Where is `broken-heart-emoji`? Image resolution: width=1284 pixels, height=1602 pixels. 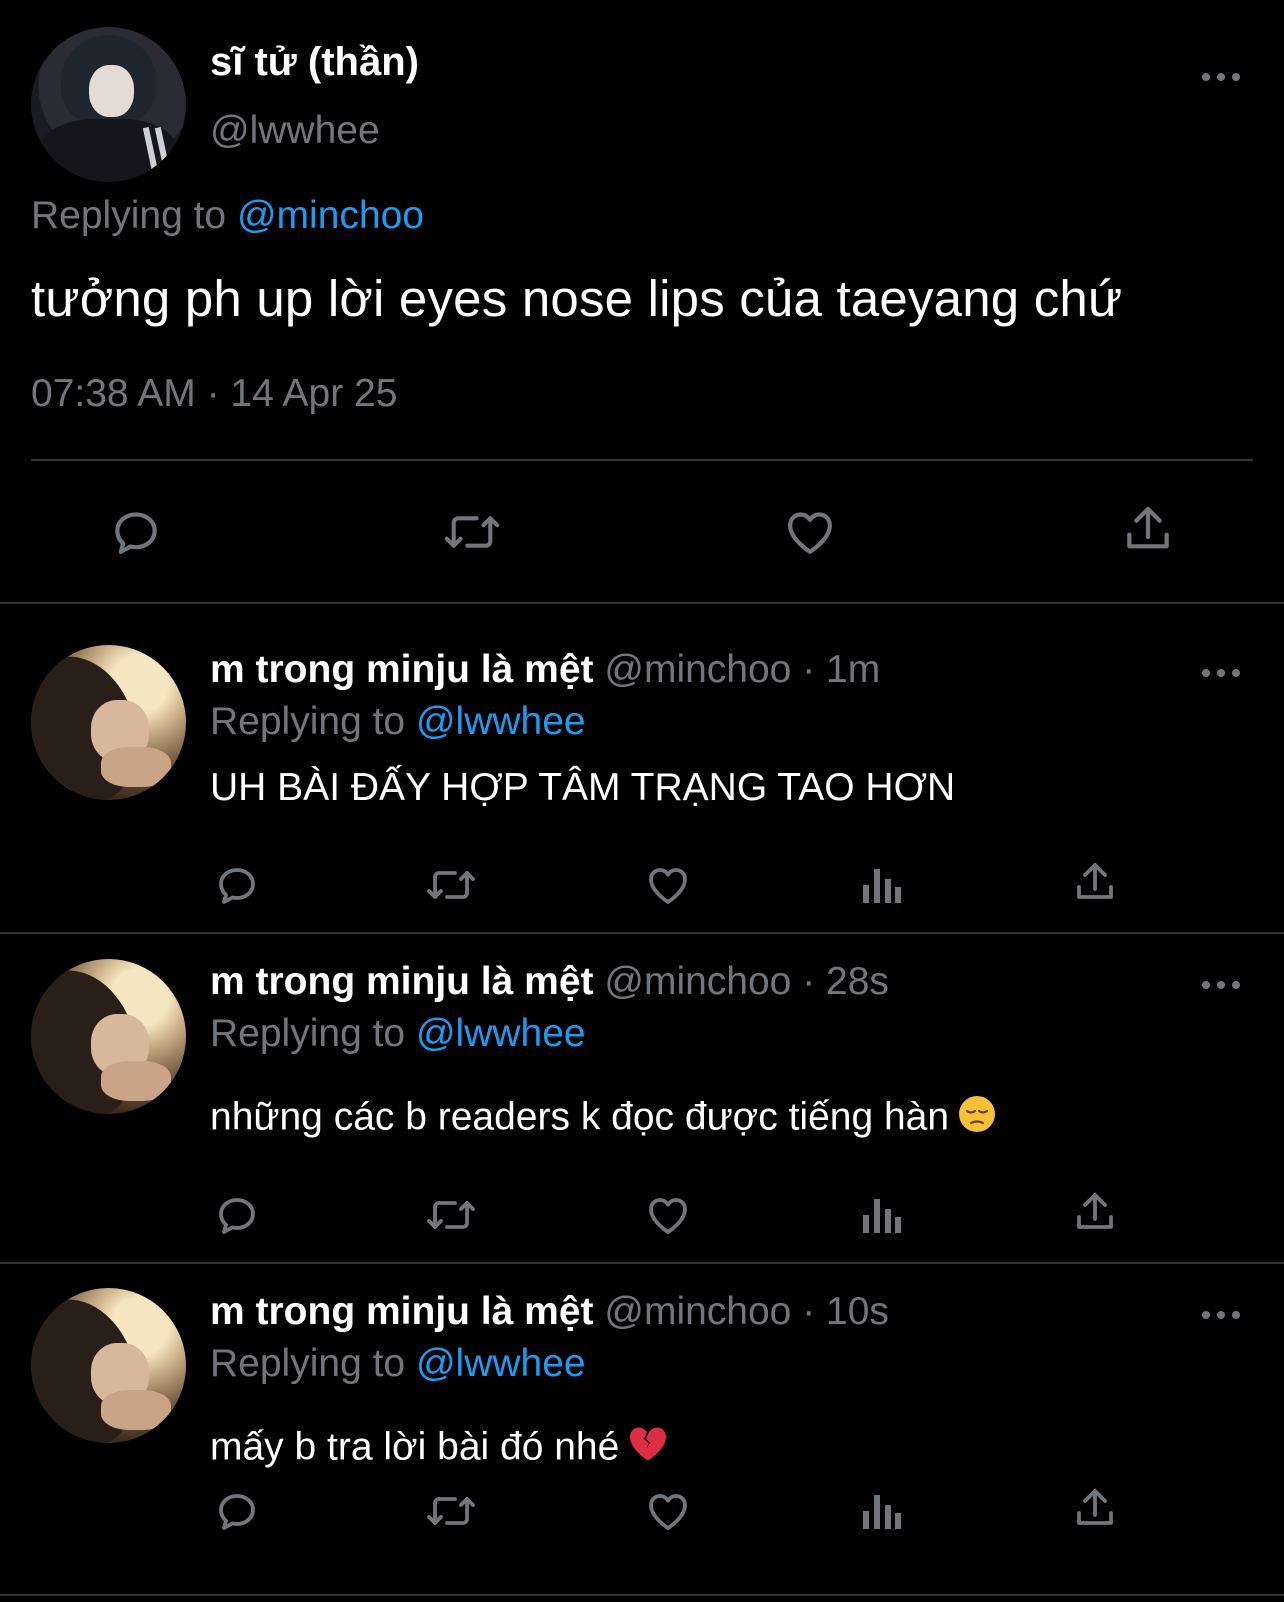
broken-heart-emoji is located at coordinates (647, 1449).